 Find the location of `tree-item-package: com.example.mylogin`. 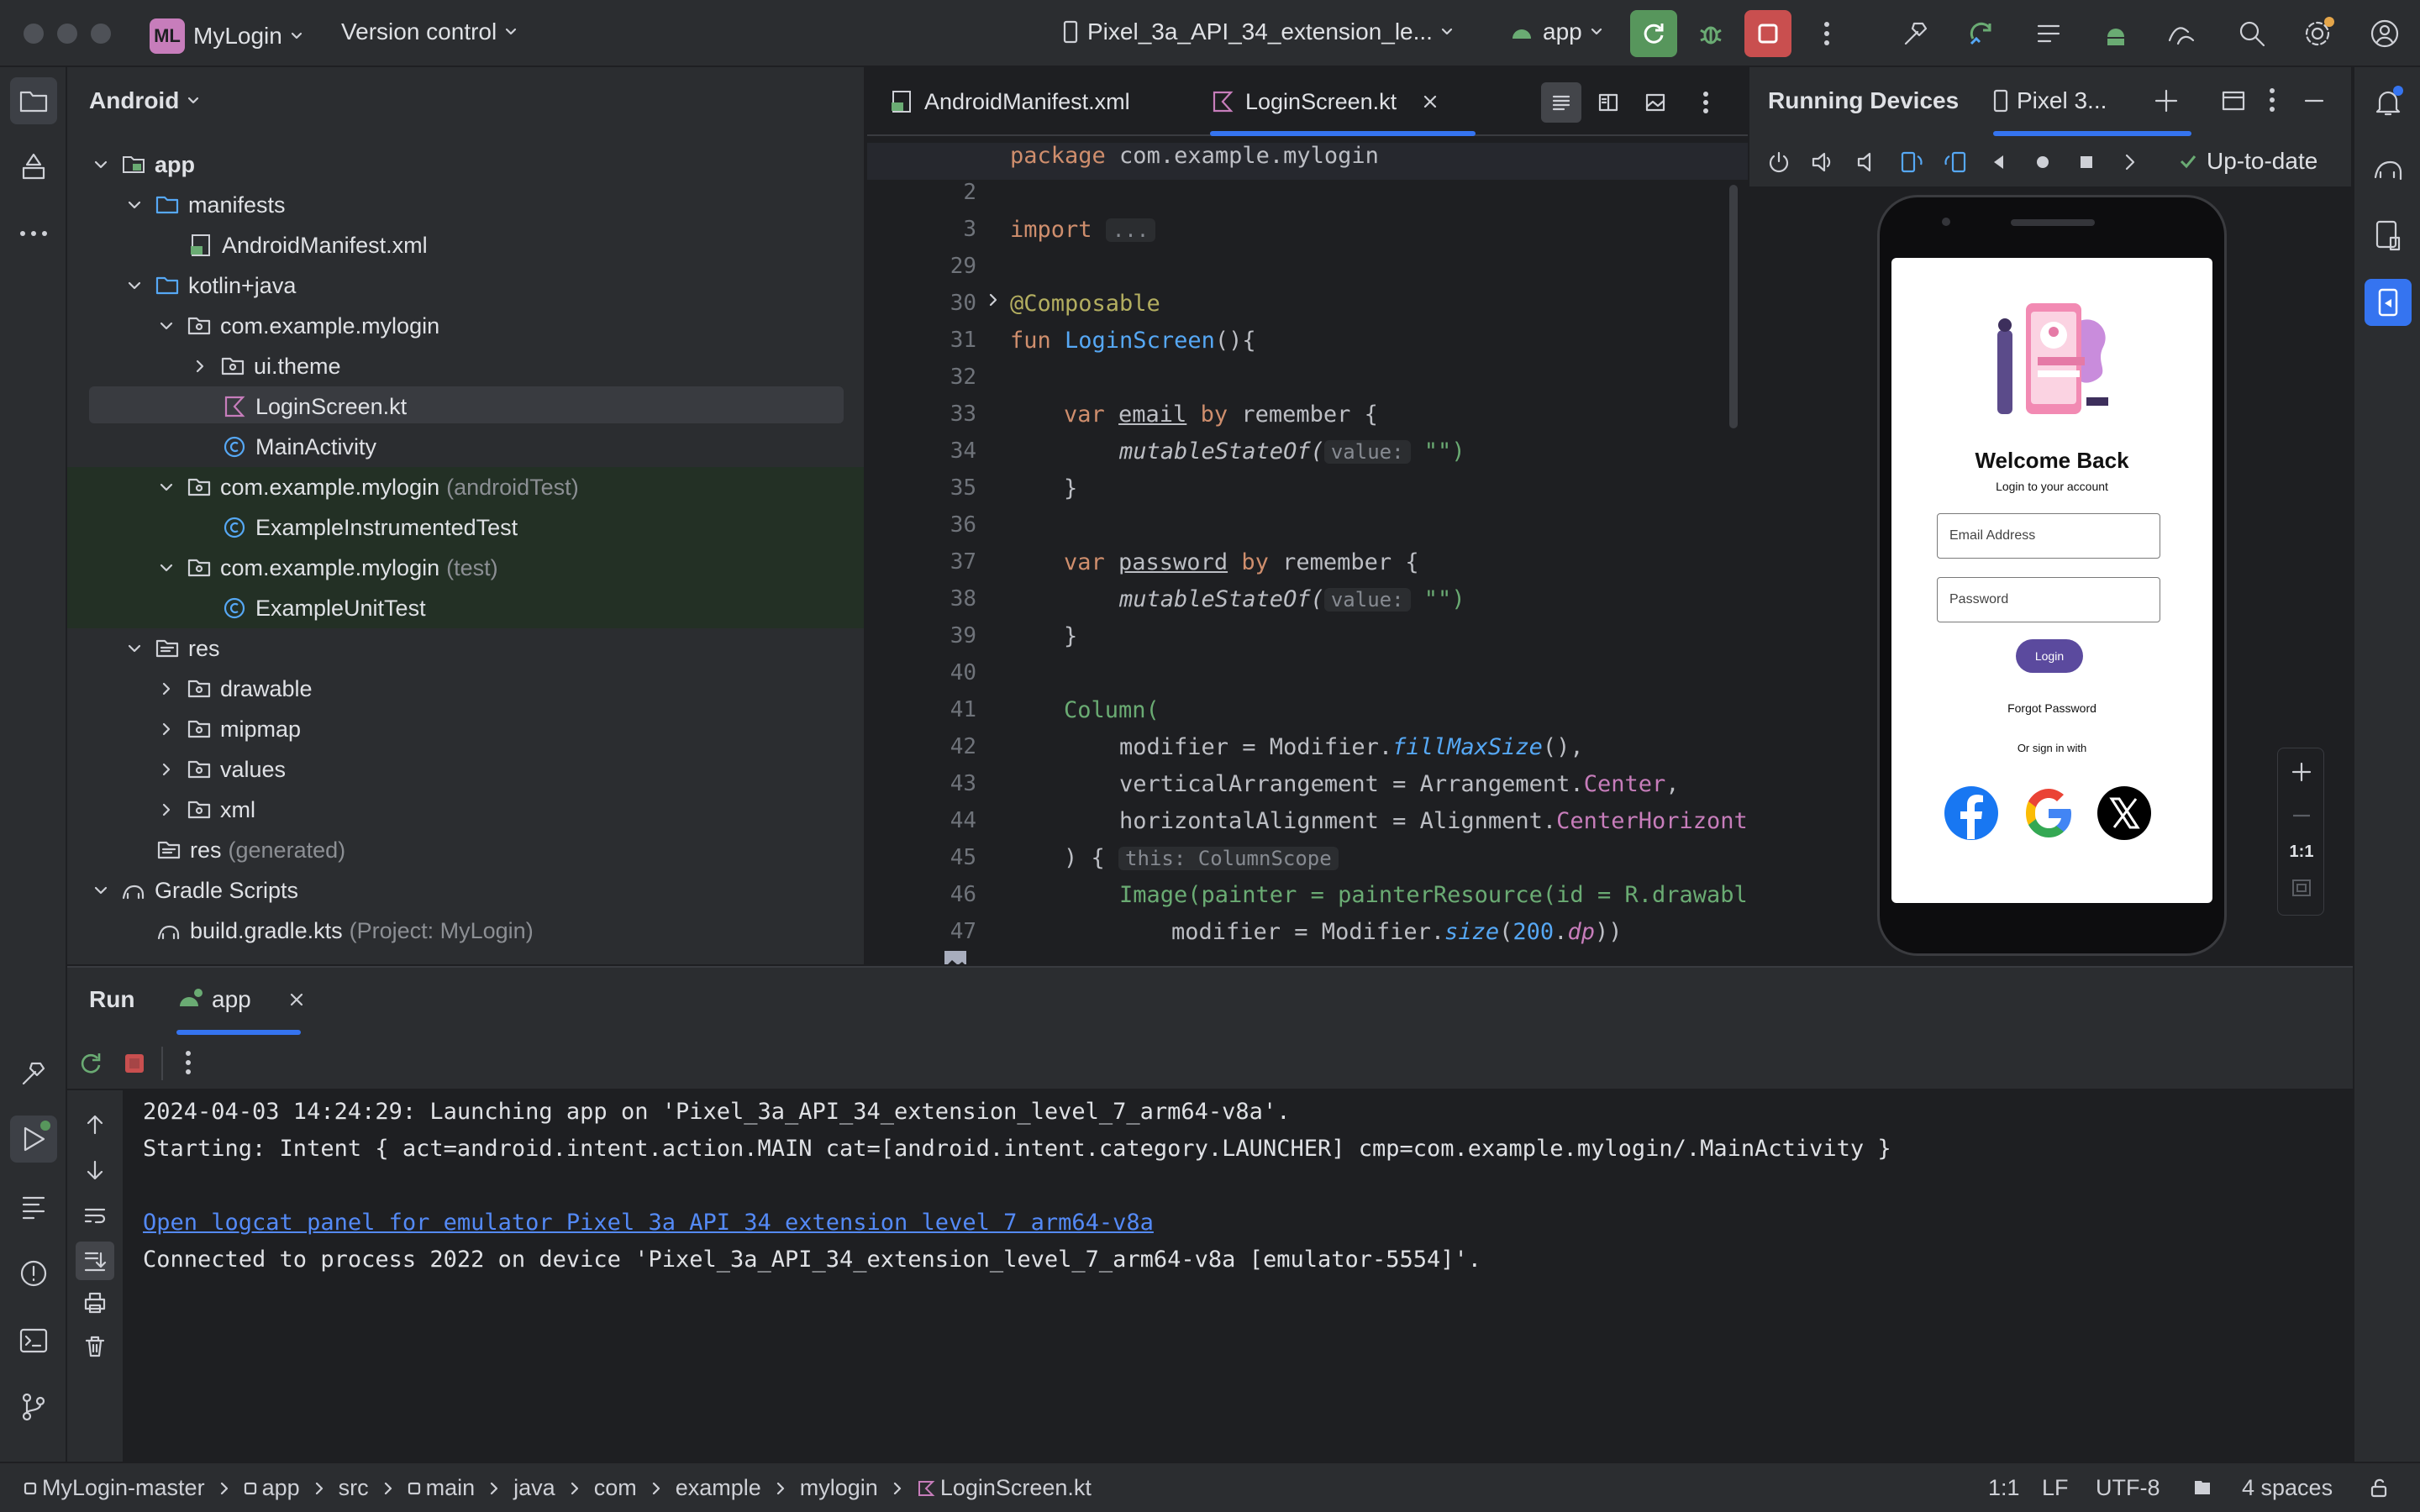

tree-item-package: com.example.mylogin is located at coordinates (465, 326).